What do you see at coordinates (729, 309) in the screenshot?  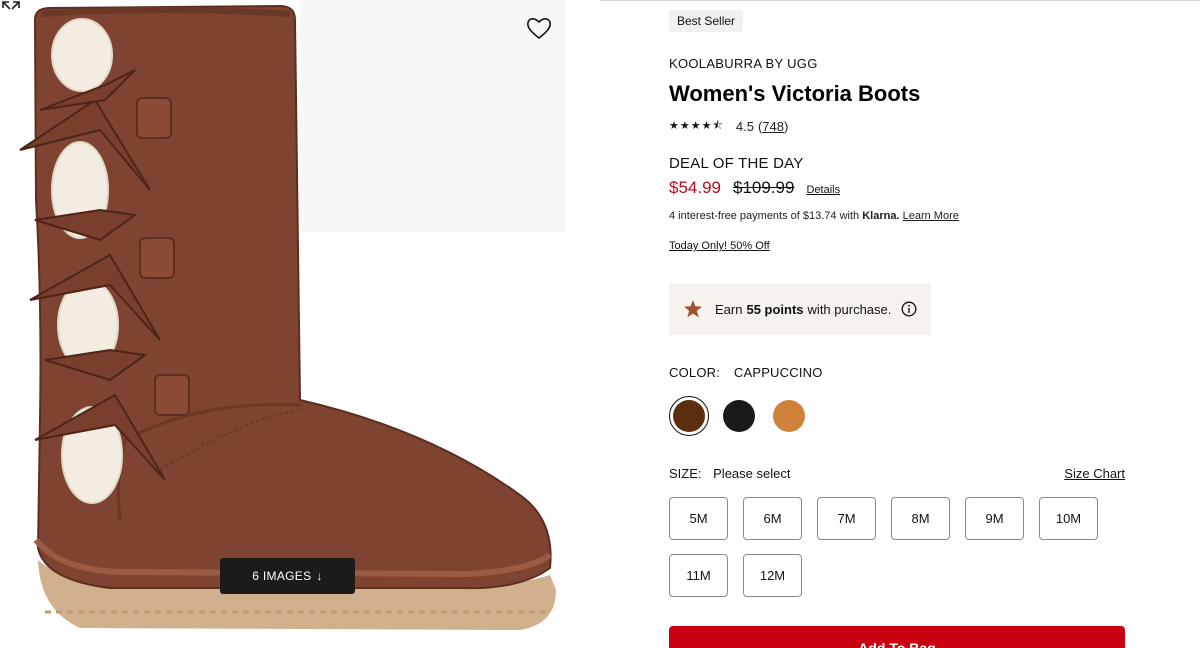 I see `points-prefix: Earn` at bounding box center [729, 309].